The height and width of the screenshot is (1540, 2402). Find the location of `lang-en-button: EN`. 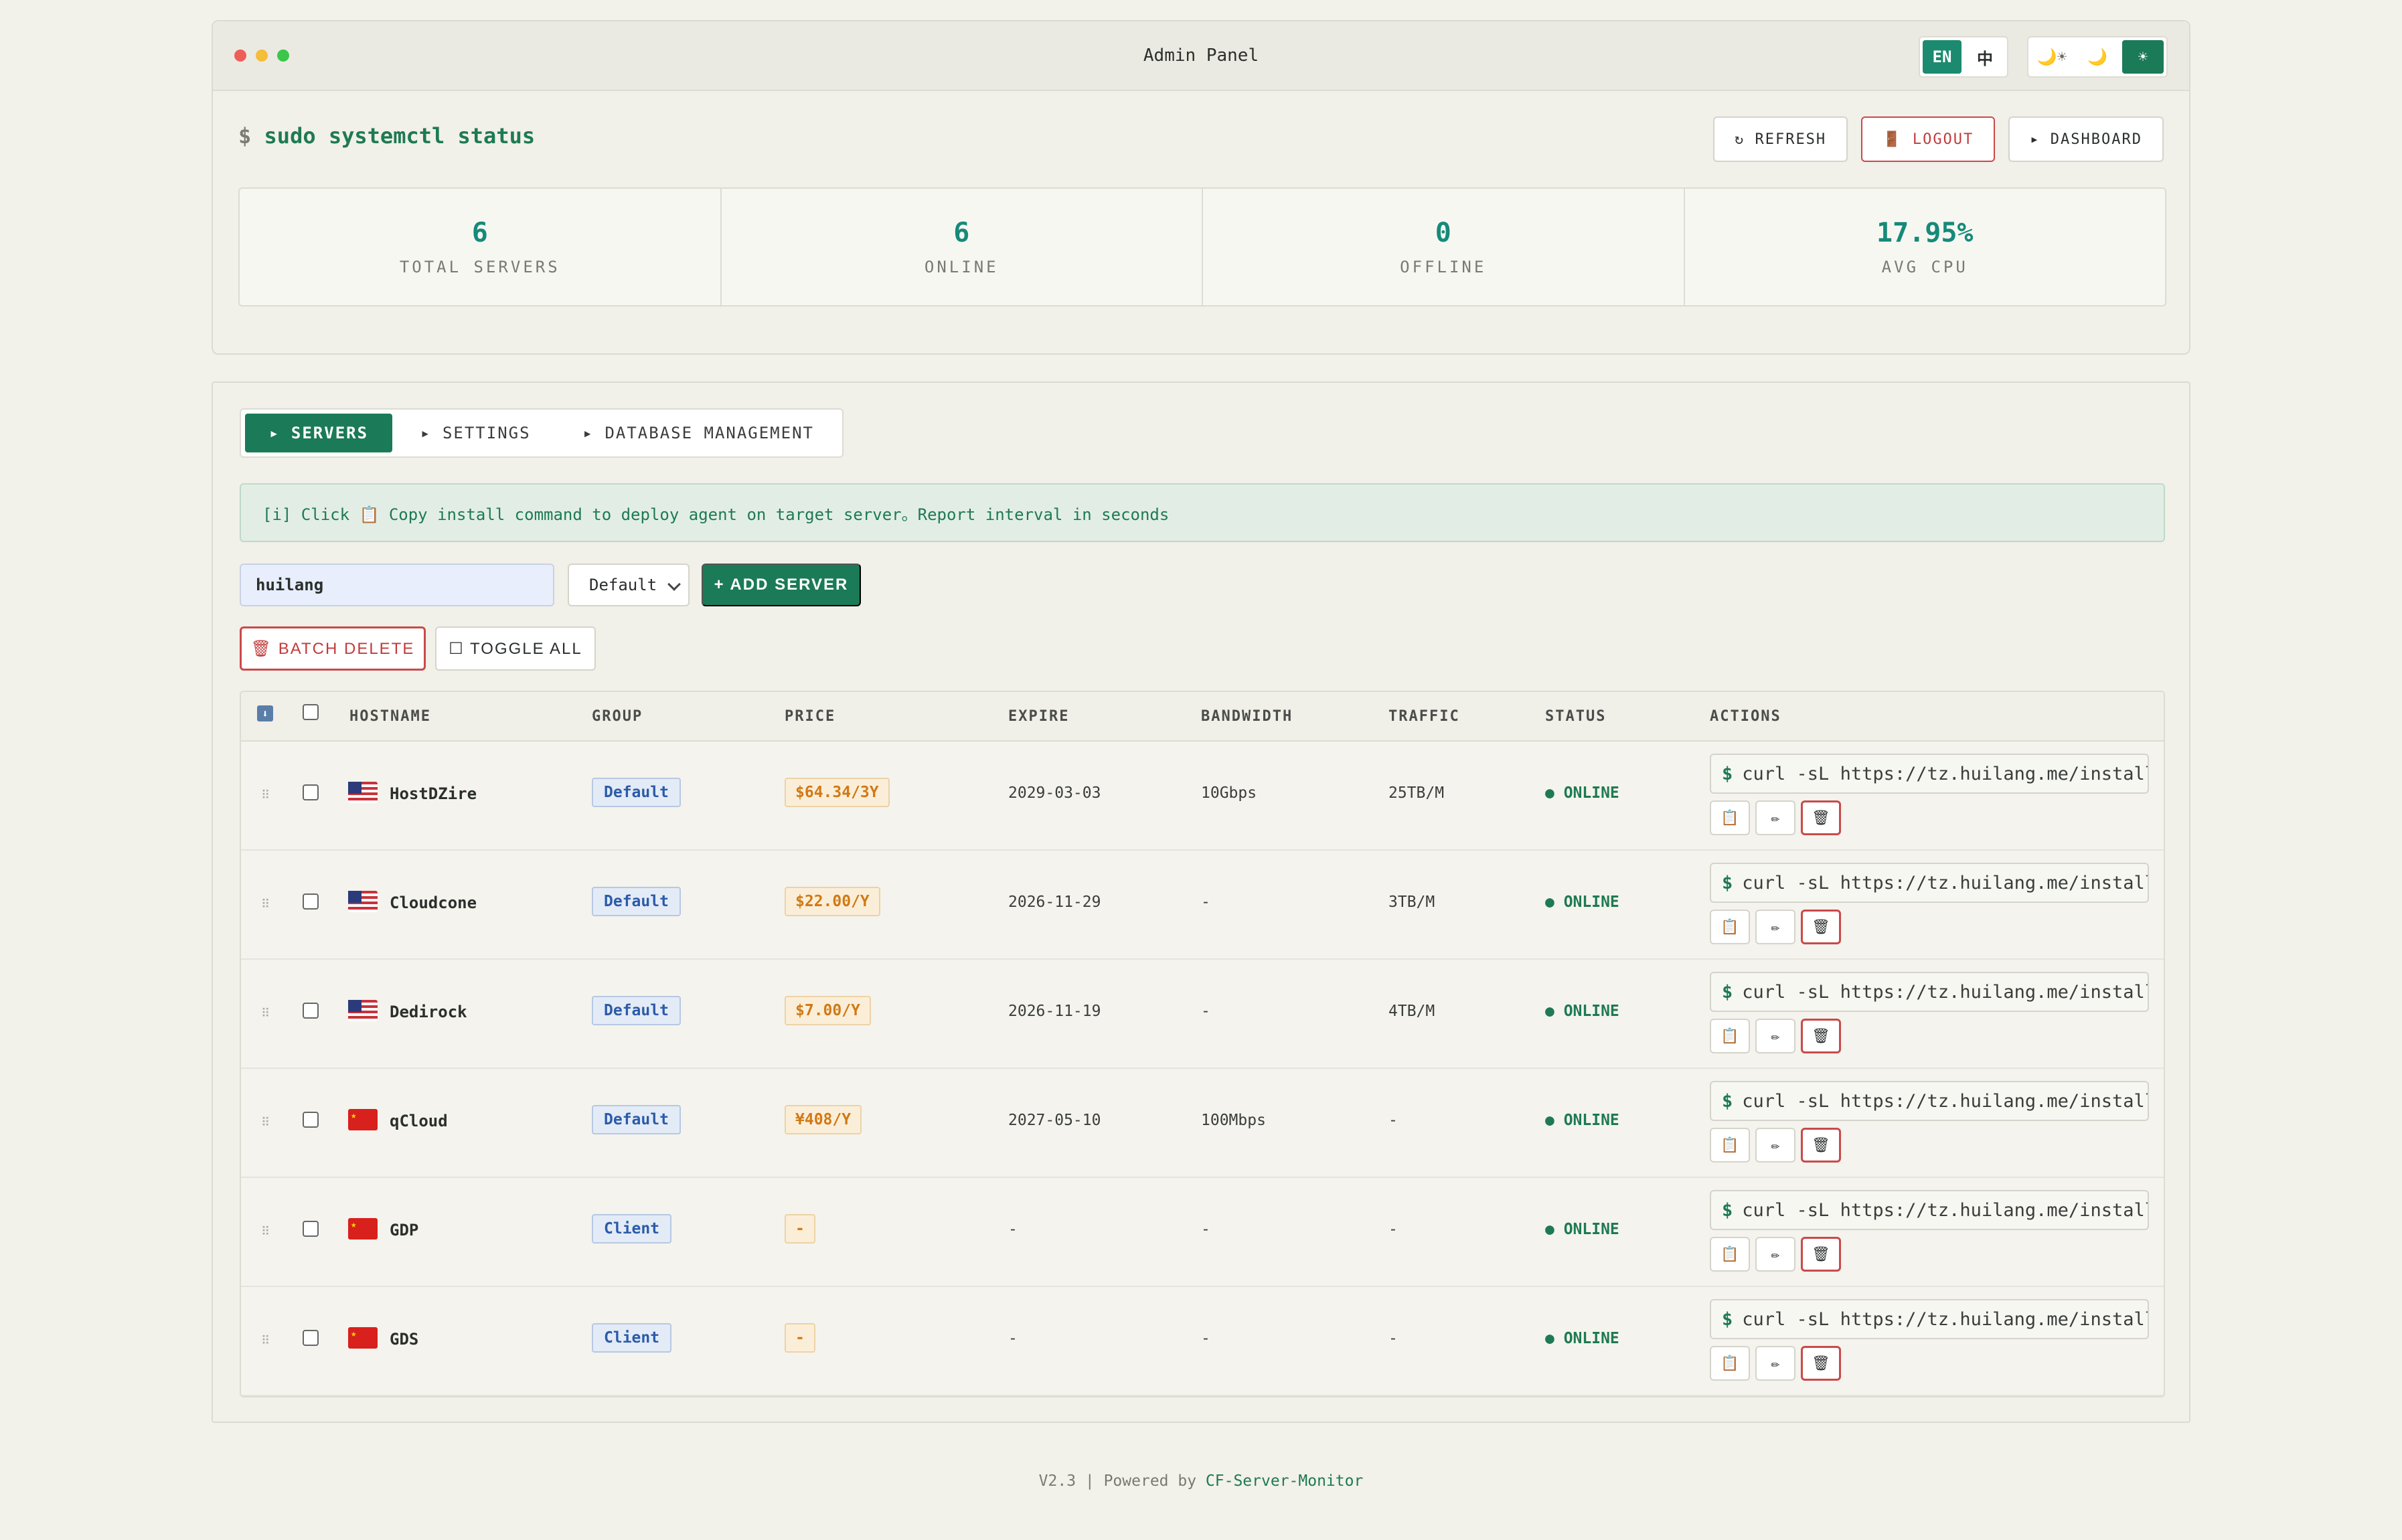

lang-en-button: EN is located at coordinates (1942, 57).